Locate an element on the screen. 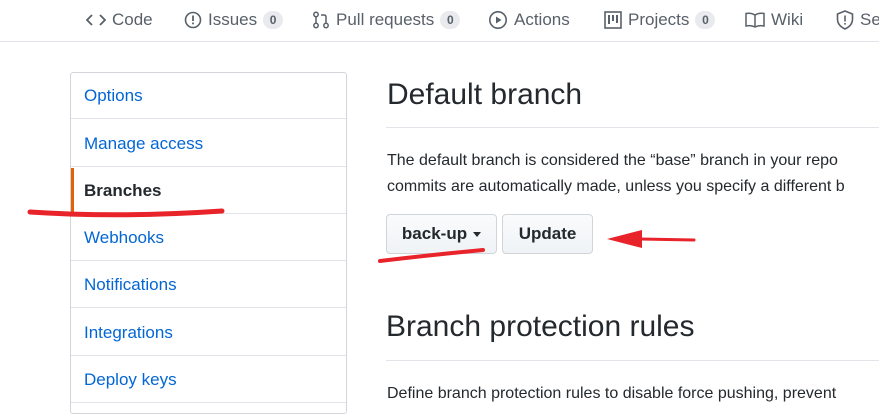 The width and height of the screenshot is (879, 414). shield-icon is located at coordinates (845, 20).